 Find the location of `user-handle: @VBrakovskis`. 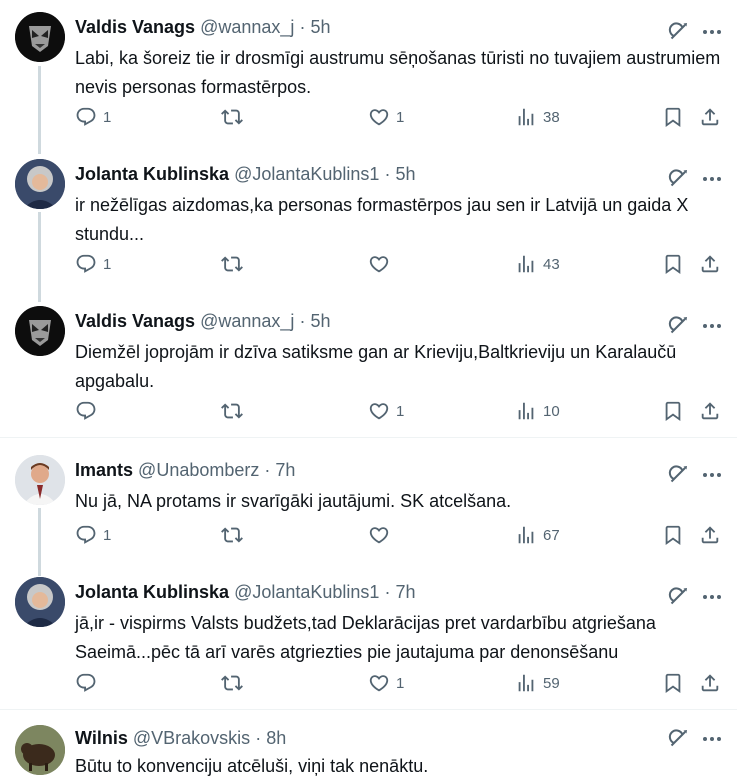

user-handle: @VBrakovskis is located at coordinates (191, 738).